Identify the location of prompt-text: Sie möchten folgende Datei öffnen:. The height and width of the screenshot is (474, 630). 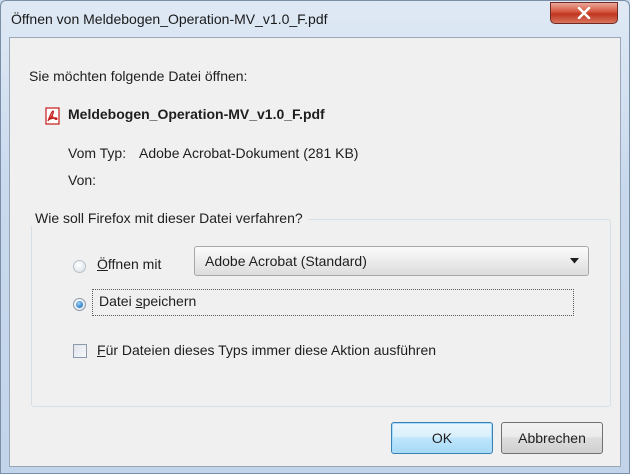
(138, 76).